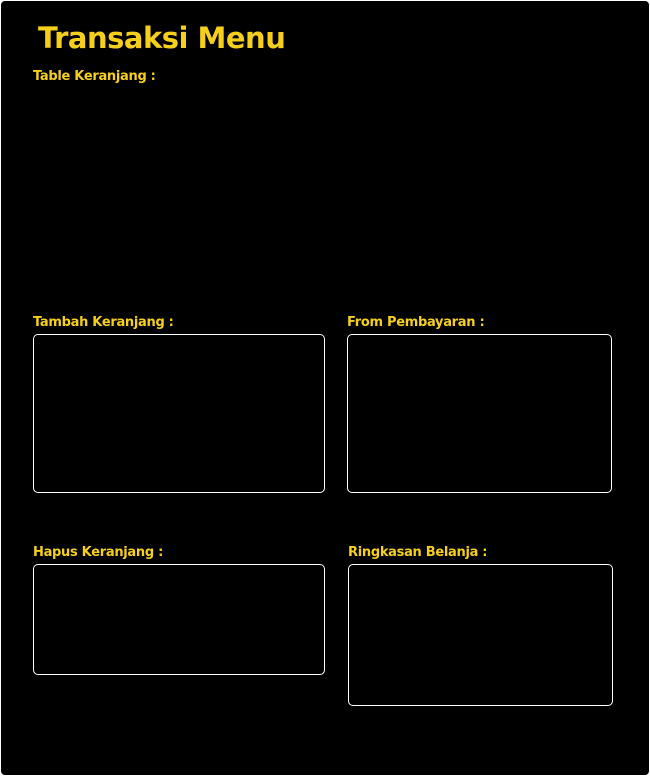 The width and height of the screenshot is (650, 777). What do you see at coordinates (418, 552) in the screenshot?
I see `ringkasan-belanja-label: Ringkasan Belanja :` at bounding box center [418, 552].